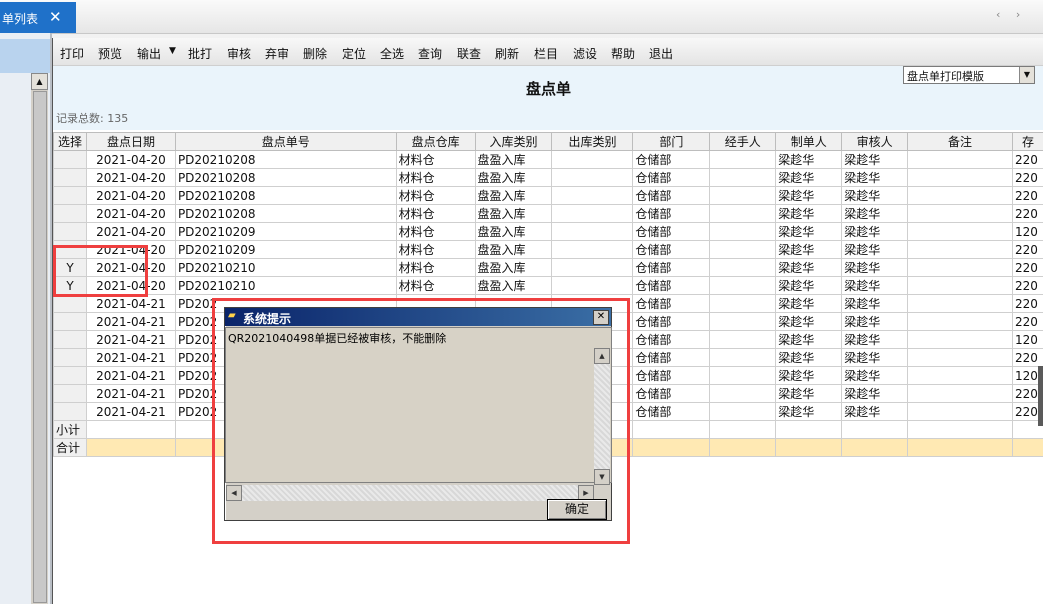  What do you see at coordinates (435, 141) in the screenshot?
I see `column-header: 盘点仓库` at bounding box center [435, 141].